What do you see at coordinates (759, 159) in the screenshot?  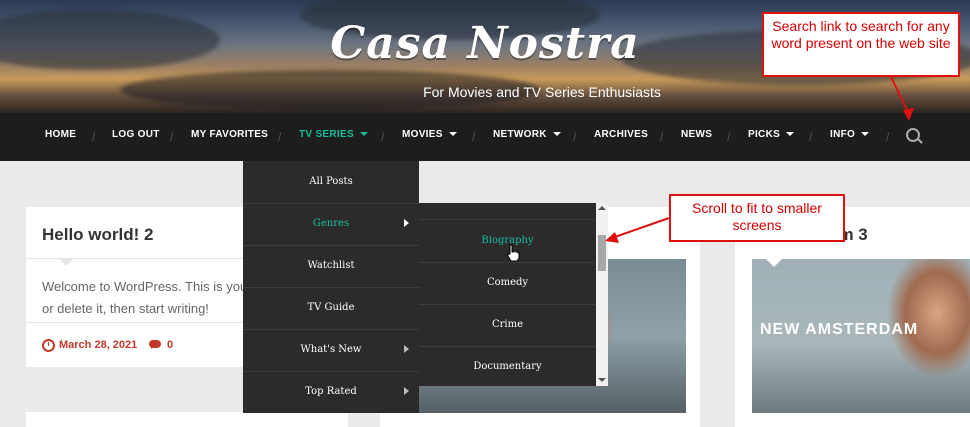 I see `annotation-arrows` at bounding box center [759, 159].